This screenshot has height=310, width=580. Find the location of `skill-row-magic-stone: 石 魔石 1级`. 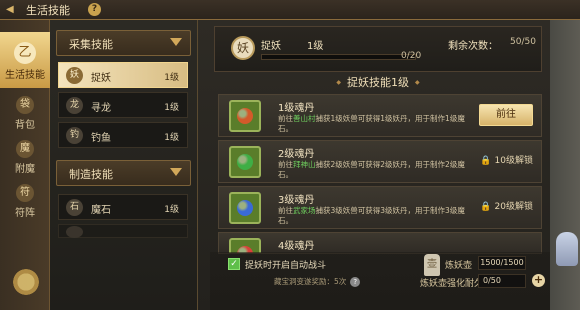

skill-row-magic-stone: 石 魔石 1级 is located at coordinates (123, 207).